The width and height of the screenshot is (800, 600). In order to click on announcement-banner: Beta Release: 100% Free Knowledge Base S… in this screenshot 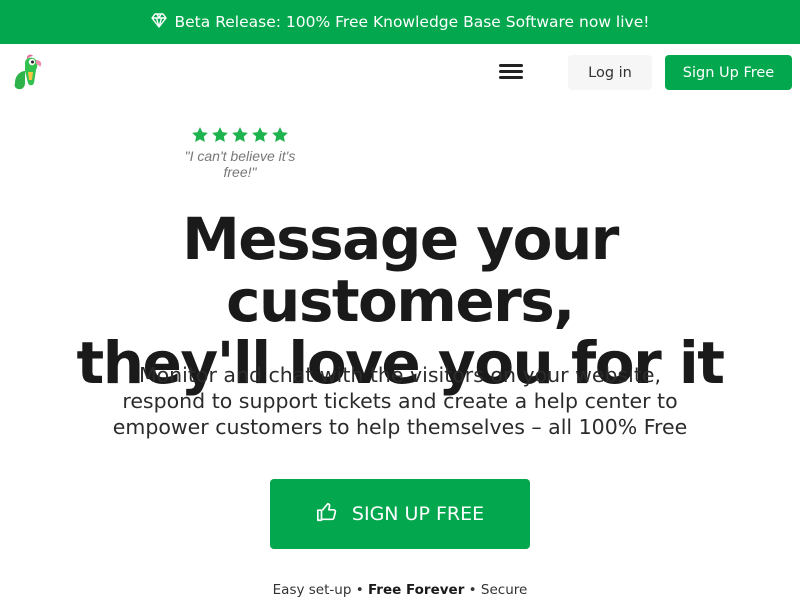, I will do `click(400, 22)`.